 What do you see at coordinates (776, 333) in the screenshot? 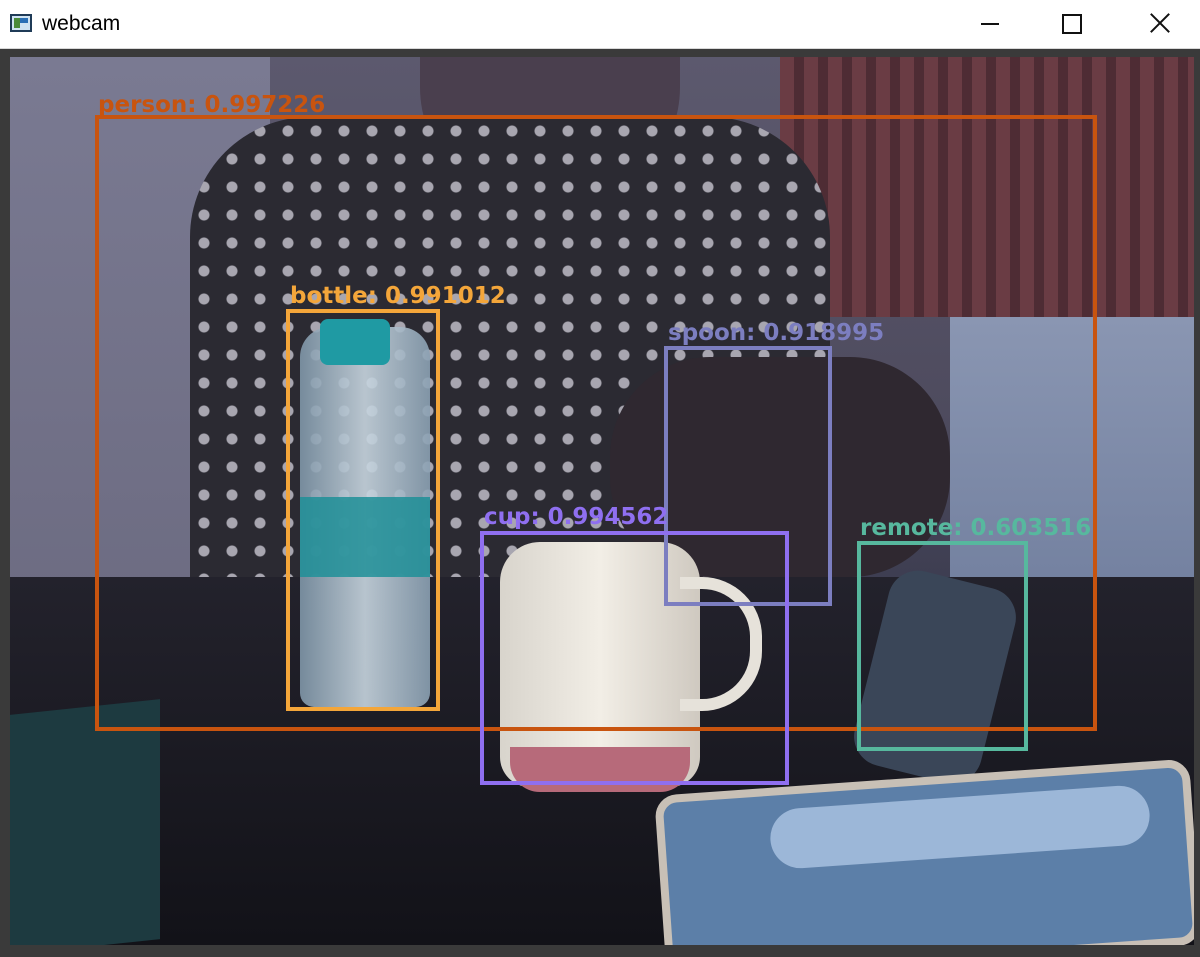
I see `spoon-label: spoon: 0.918995` at bounding box center [776, 333].